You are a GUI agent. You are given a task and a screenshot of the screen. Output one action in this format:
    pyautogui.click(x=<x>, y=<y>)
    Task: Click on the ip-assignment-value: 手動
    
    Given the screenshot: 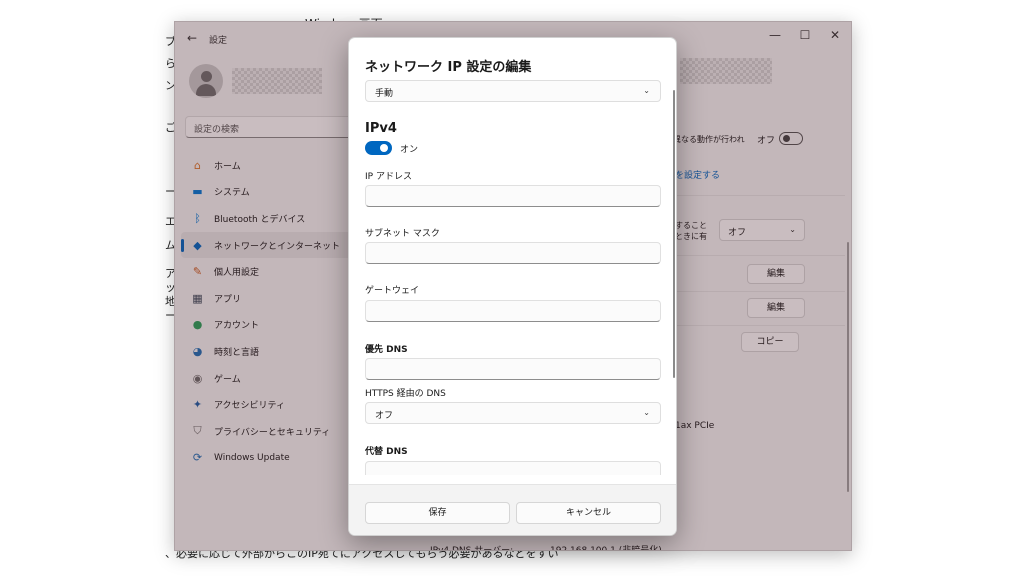 What is the action you would take?
    pyautogui.click(x=384, y=94)
    